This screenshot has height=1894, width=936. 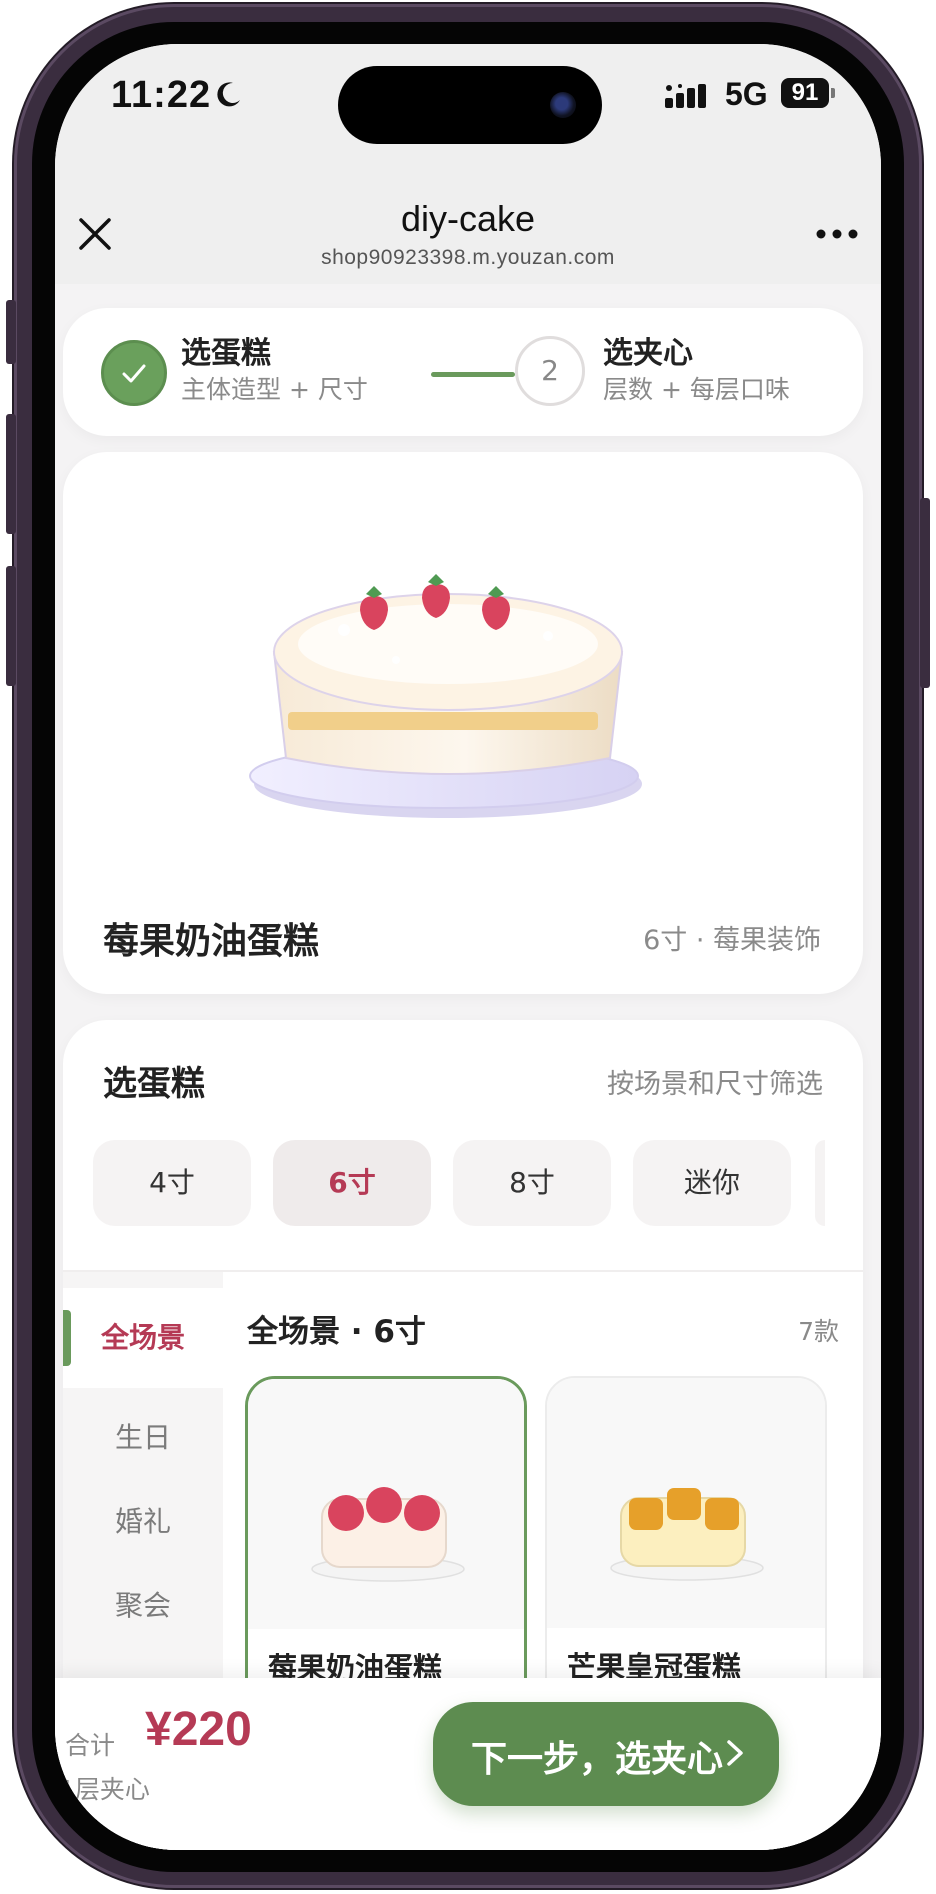 I want to click on berry-cake-icon, so click(x=388, y=1534).